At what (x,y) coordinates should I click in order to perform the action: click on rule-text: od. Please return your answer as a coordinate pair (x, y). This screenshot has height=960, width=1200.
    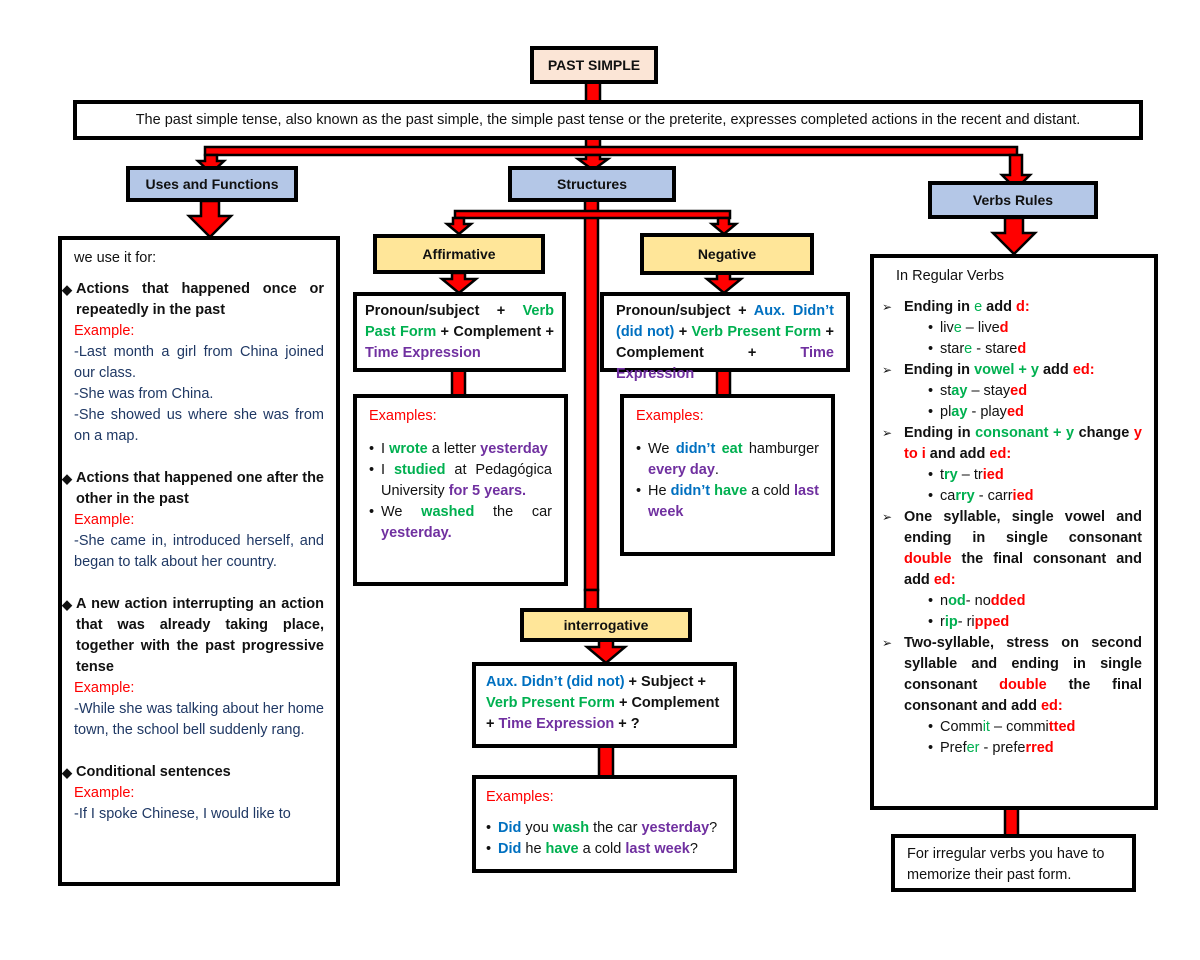
    Looking at the image, I should click on (957, 601).